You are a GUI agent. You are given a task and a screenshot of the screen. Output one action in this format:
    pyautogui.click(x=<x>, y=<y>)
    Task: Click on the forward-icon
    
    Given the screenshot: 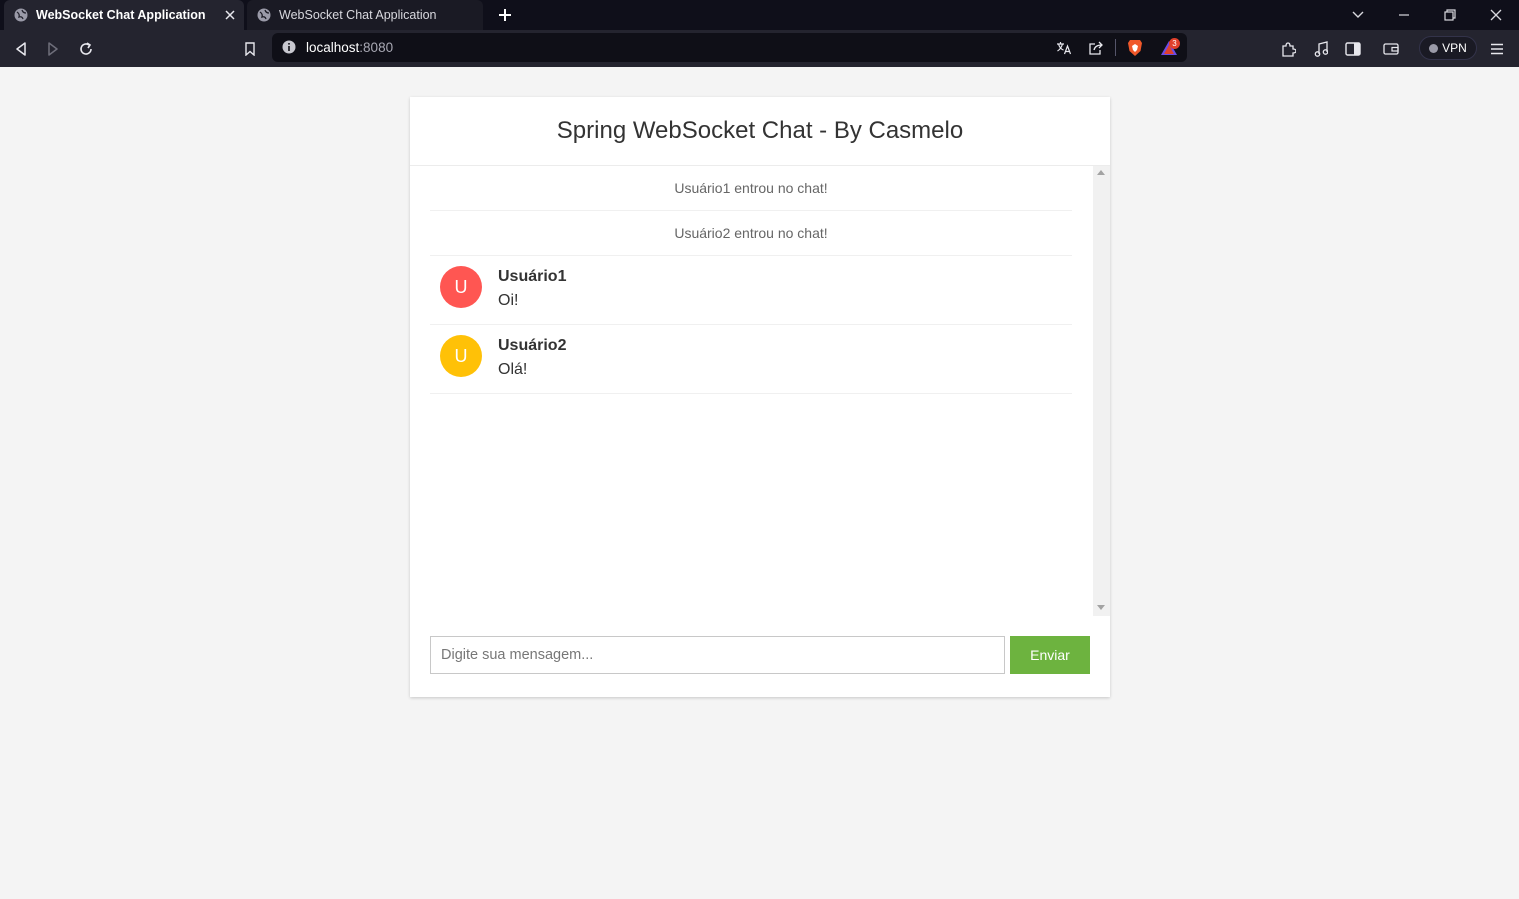 What is the action you would take?
    pyautogui.click(x=53, y=49)
    